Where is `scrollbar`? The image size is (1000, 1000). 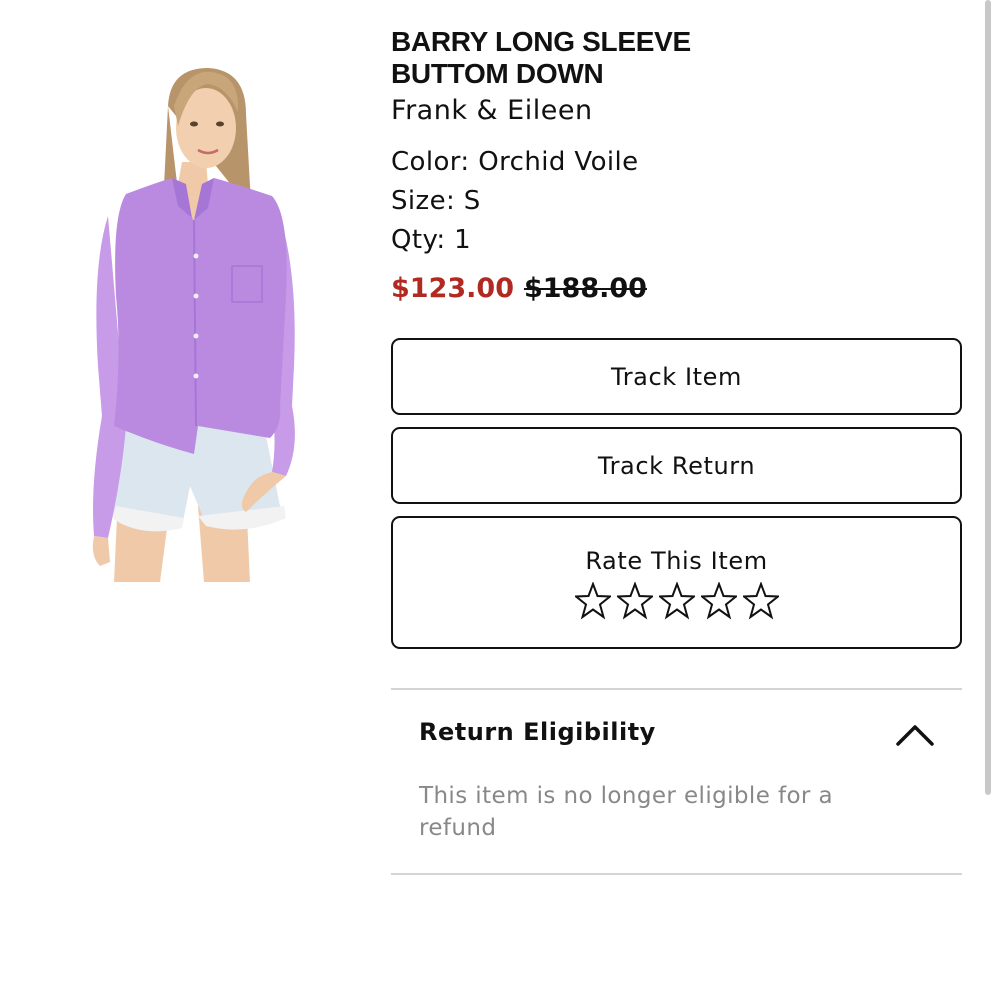 scrollbar is located at coordinates (988, 397).